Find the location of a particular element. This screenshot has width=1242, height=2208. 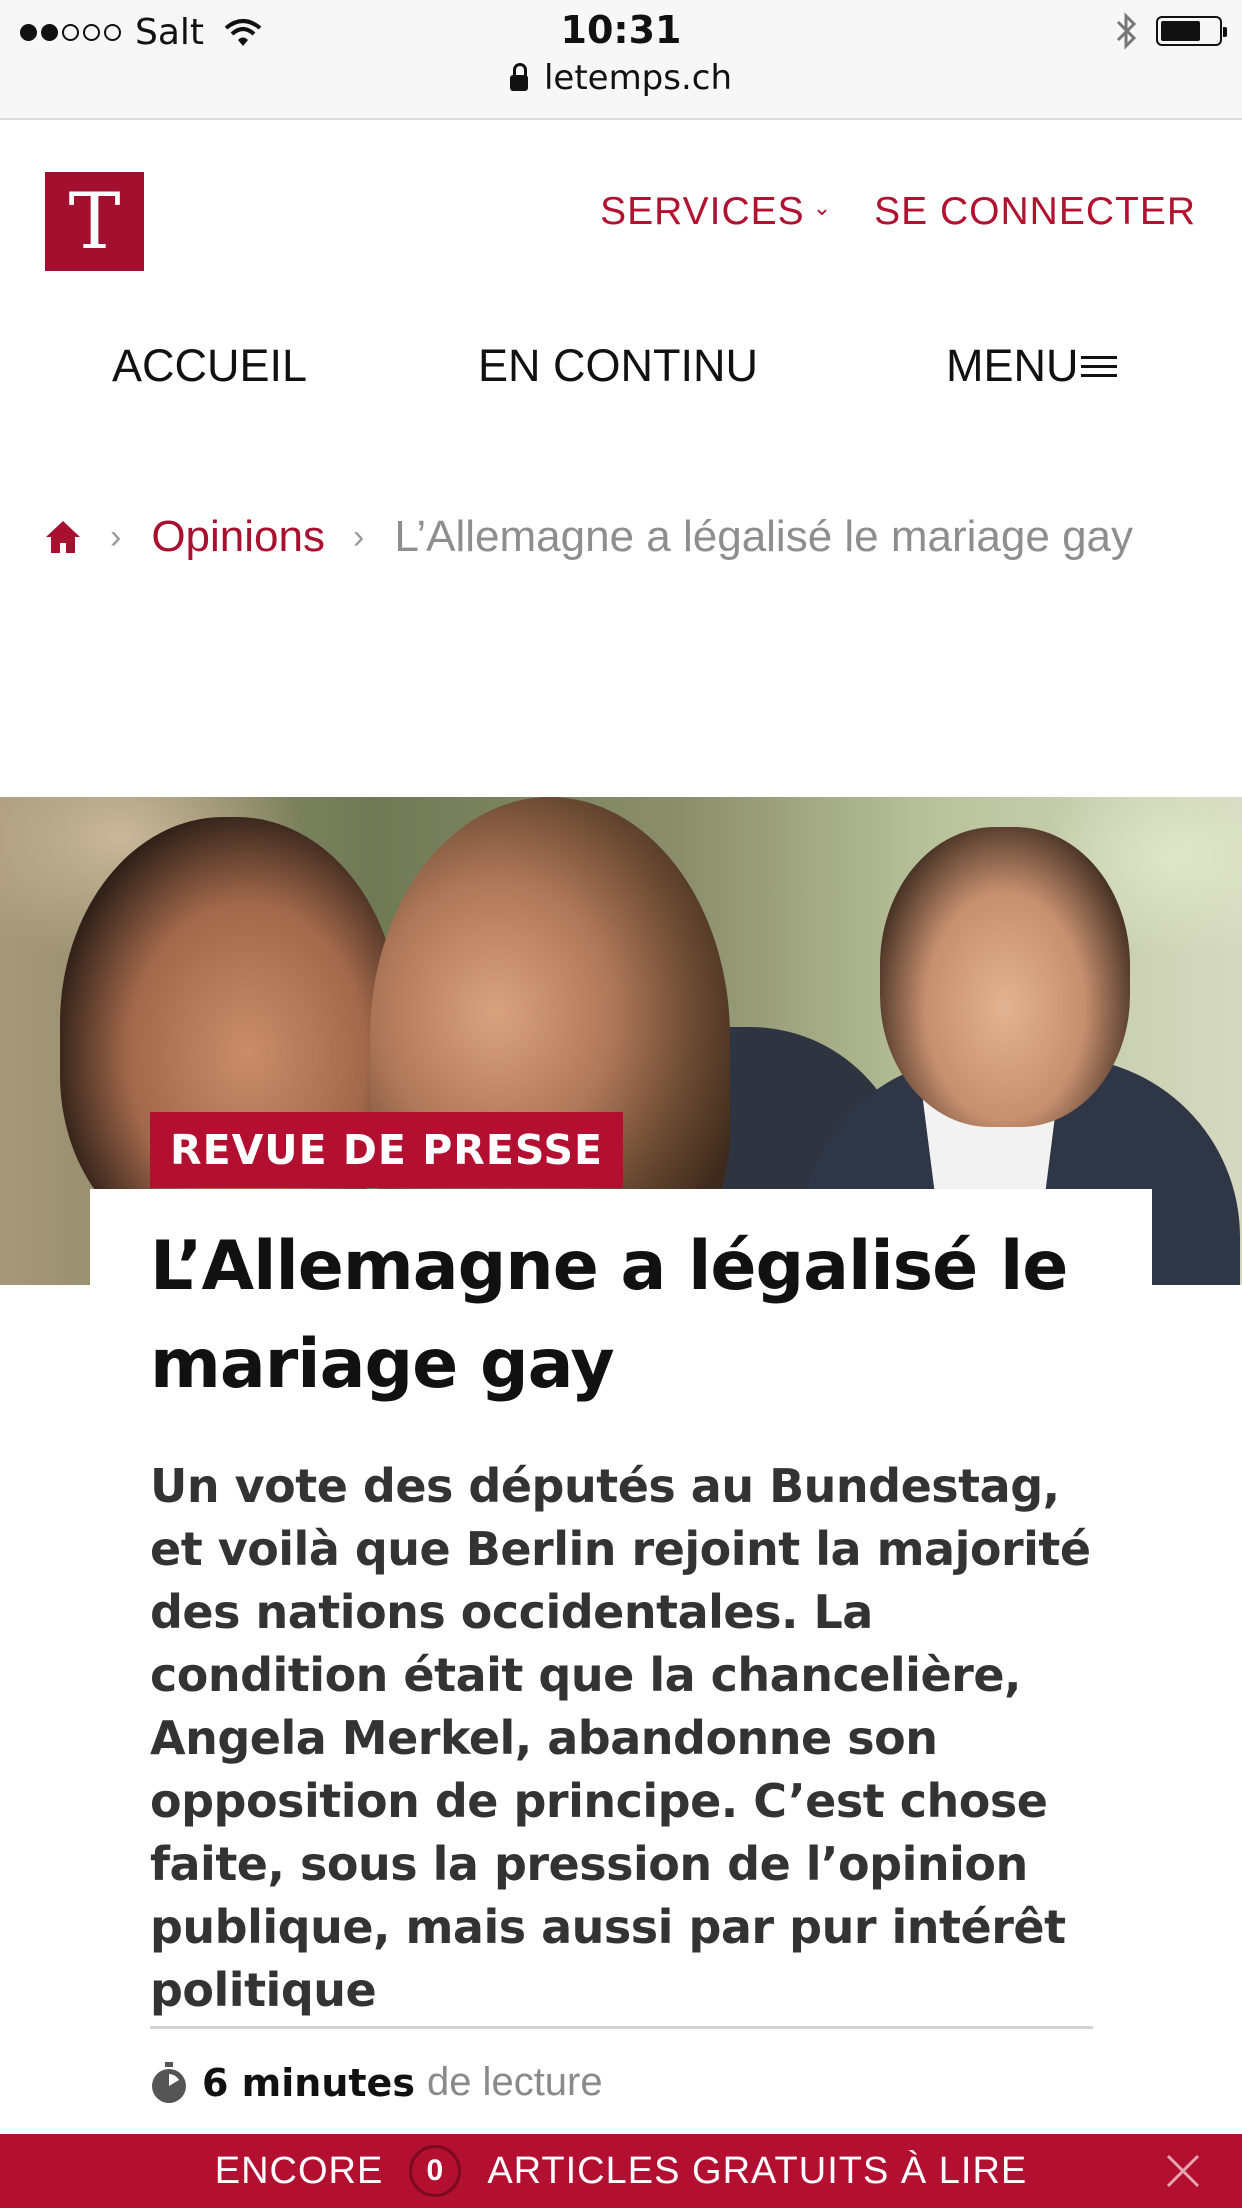

free-articles-banner: ENCORE 0 ARTICLES GRATUITS À LIRE is located at coordinates (621, 2171).